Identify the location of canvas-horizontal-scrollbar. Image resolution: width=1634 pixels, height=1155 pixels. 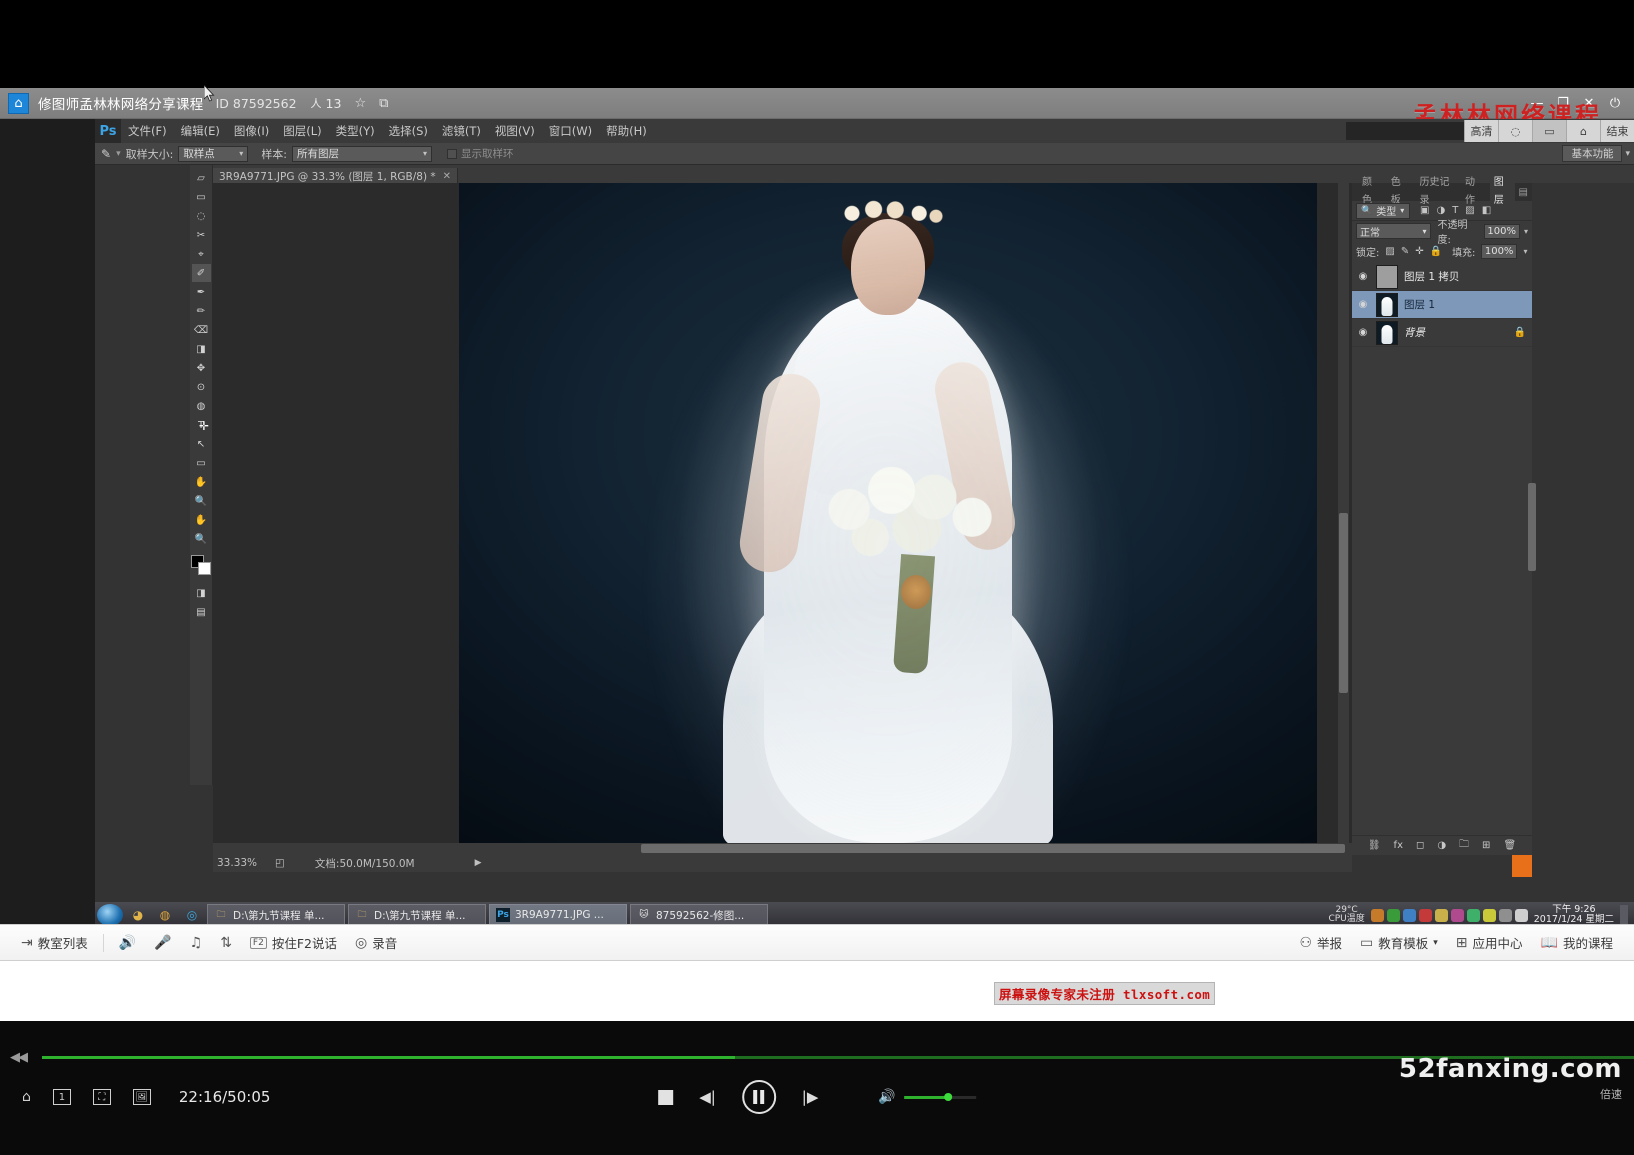
(782, 848).